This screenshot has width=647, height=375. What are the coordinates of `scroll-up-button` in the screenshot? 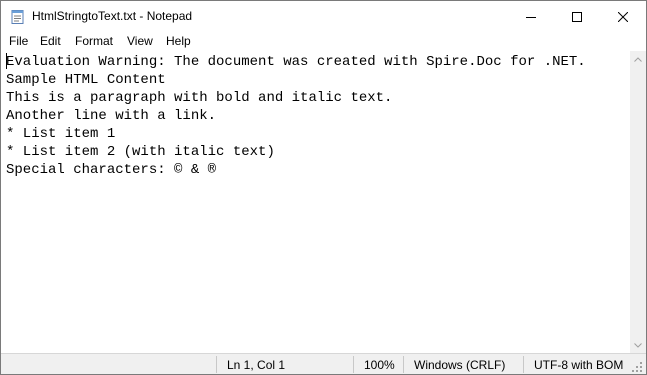 It's located at (638, 59).